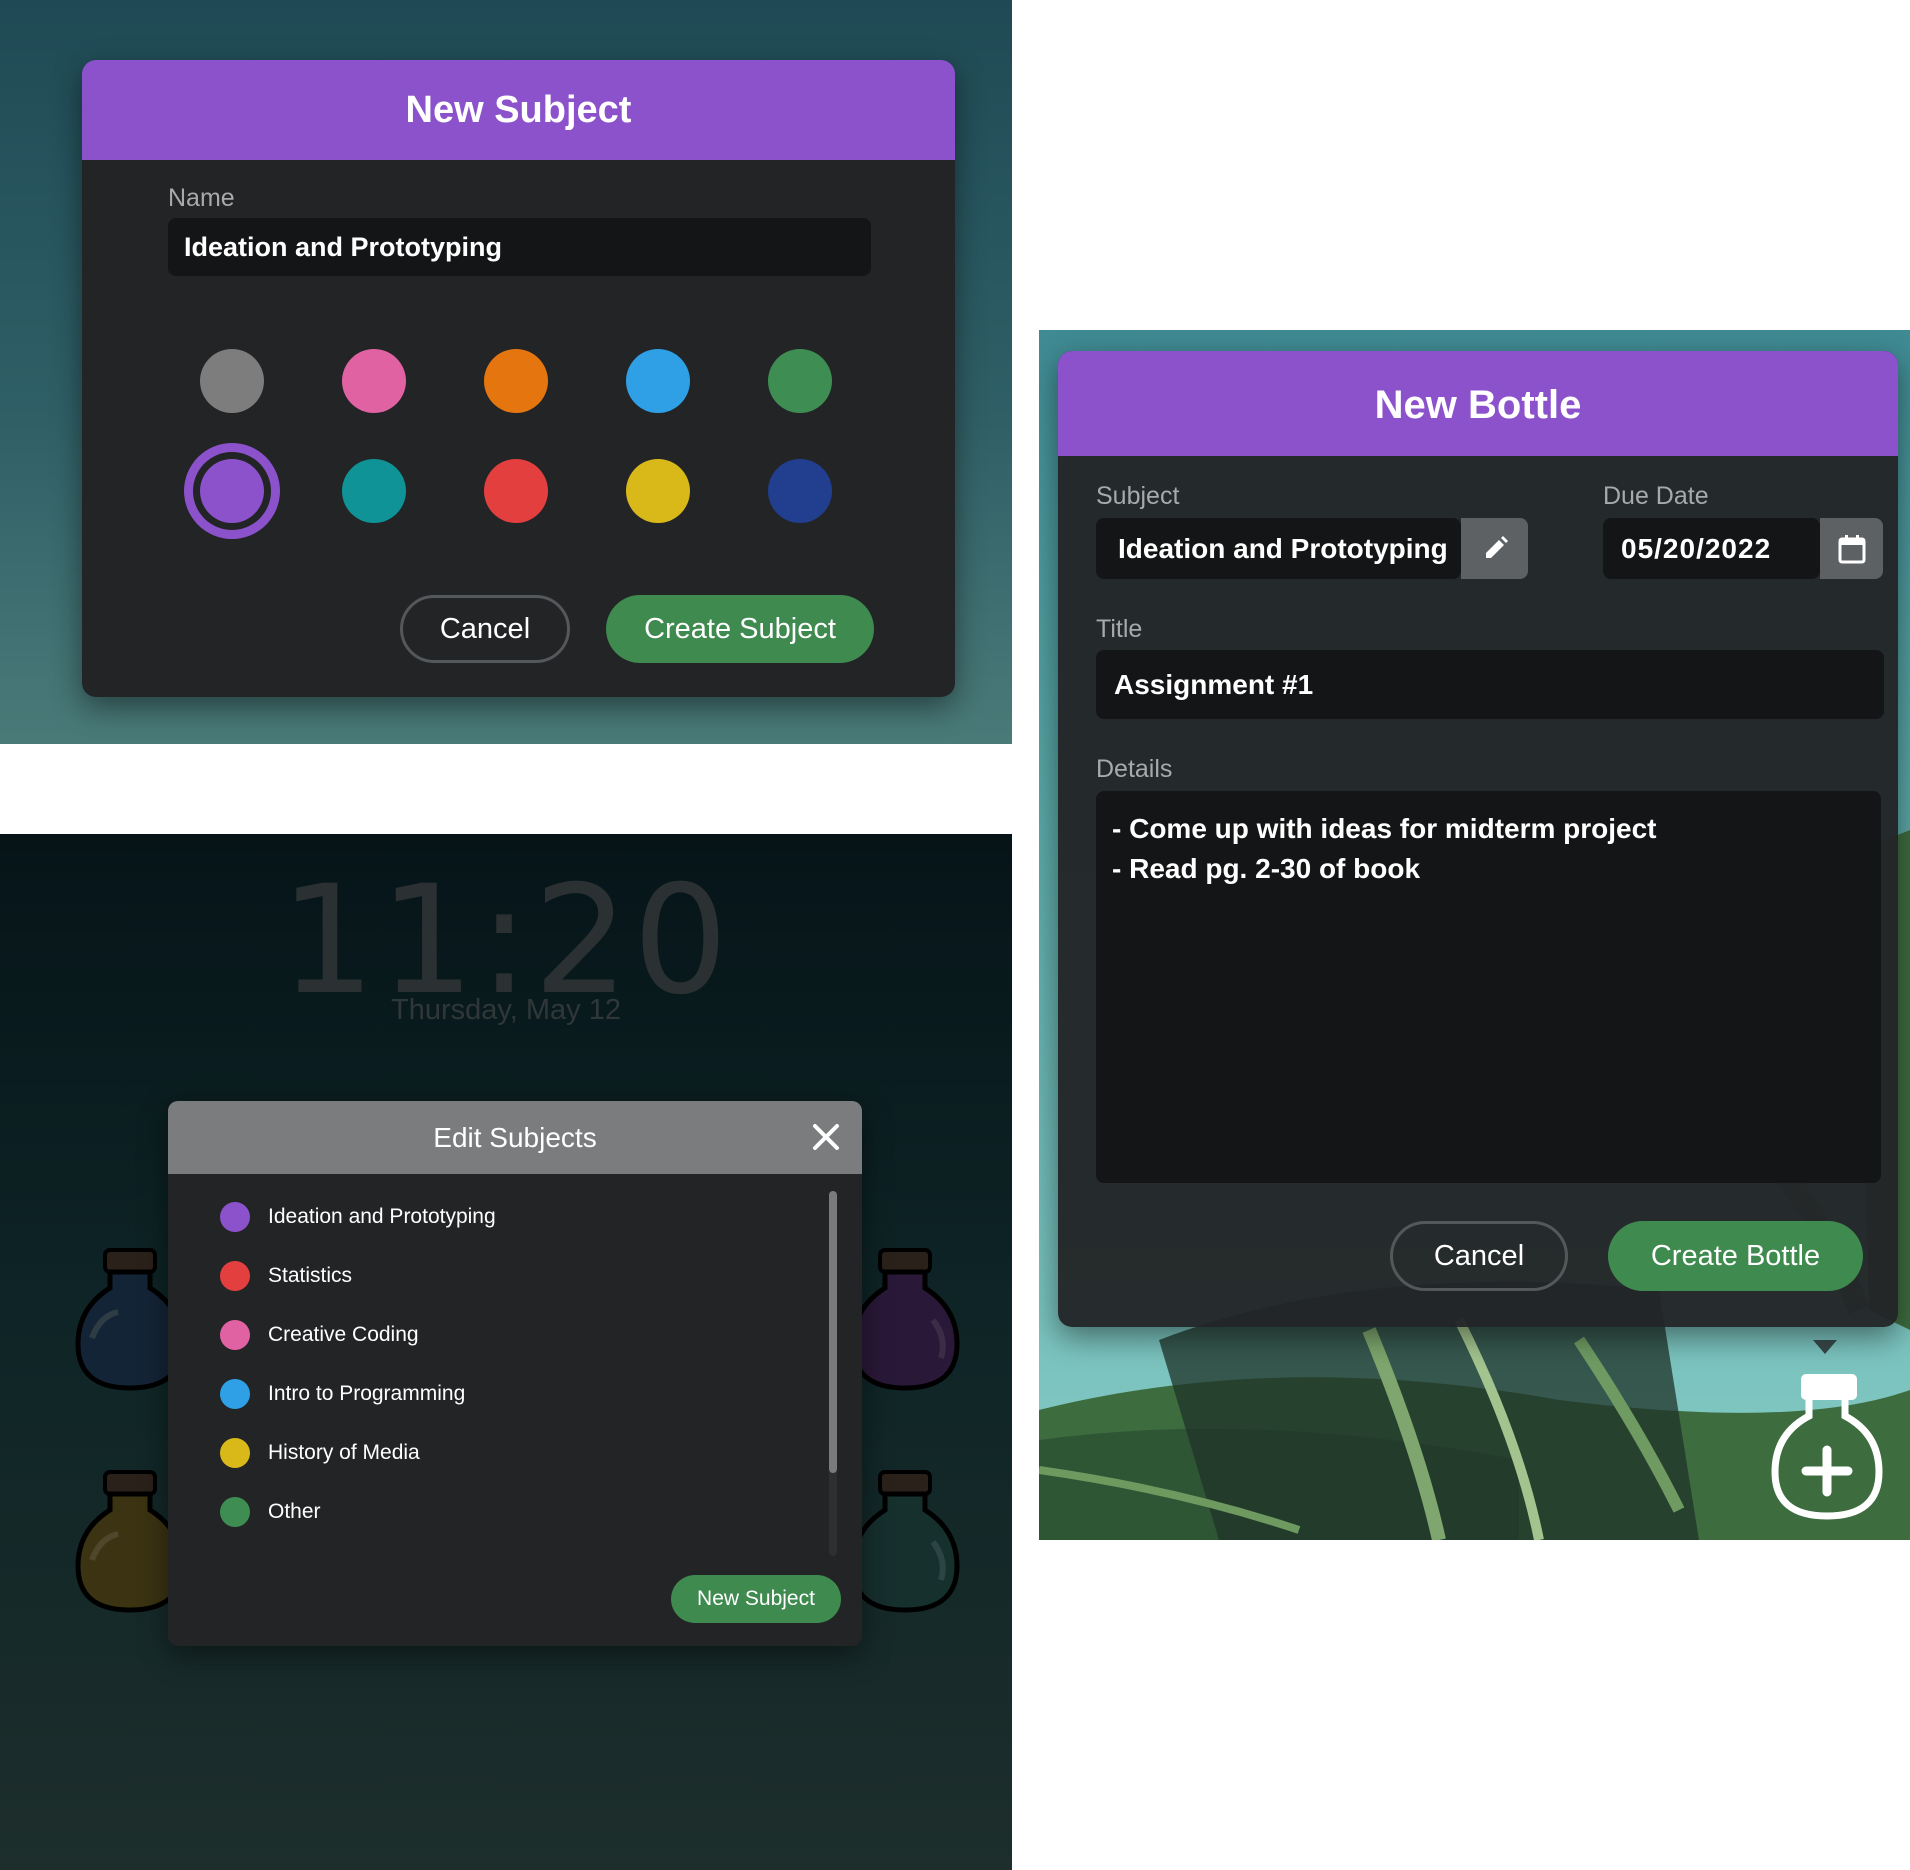  I want to click on due-date-label: Due Date, so click(1656, 496).